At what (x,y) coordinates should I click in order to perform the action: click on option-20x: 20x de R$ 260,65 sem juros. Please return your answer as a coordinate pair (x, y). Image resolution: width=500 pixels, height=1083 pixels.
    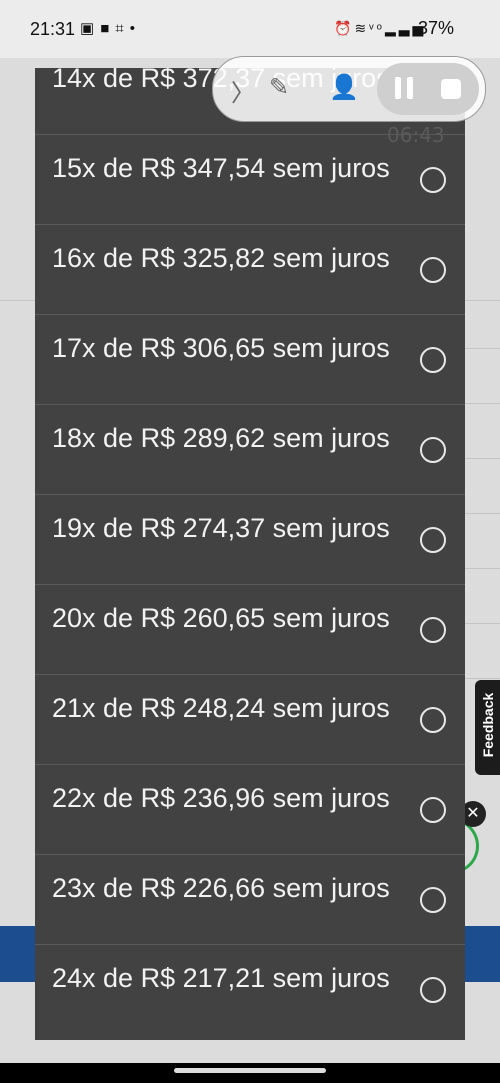
    Looking at the image, I should click on (250, 630).